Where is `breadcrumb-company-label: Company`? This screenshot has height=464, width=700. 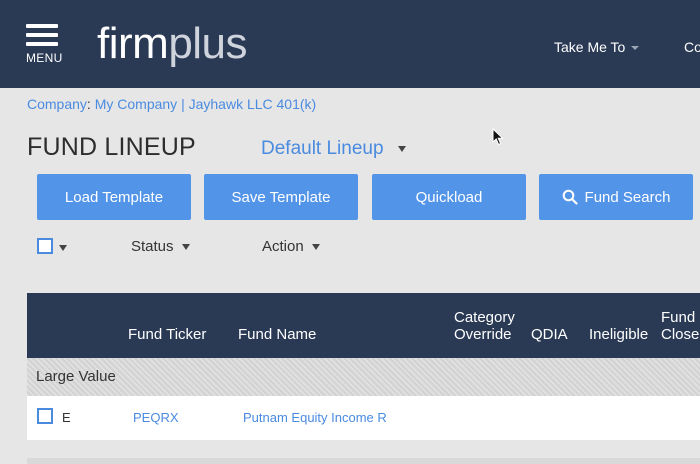
breadcrumb-company-label: Company is located at coordinates (57, 104).